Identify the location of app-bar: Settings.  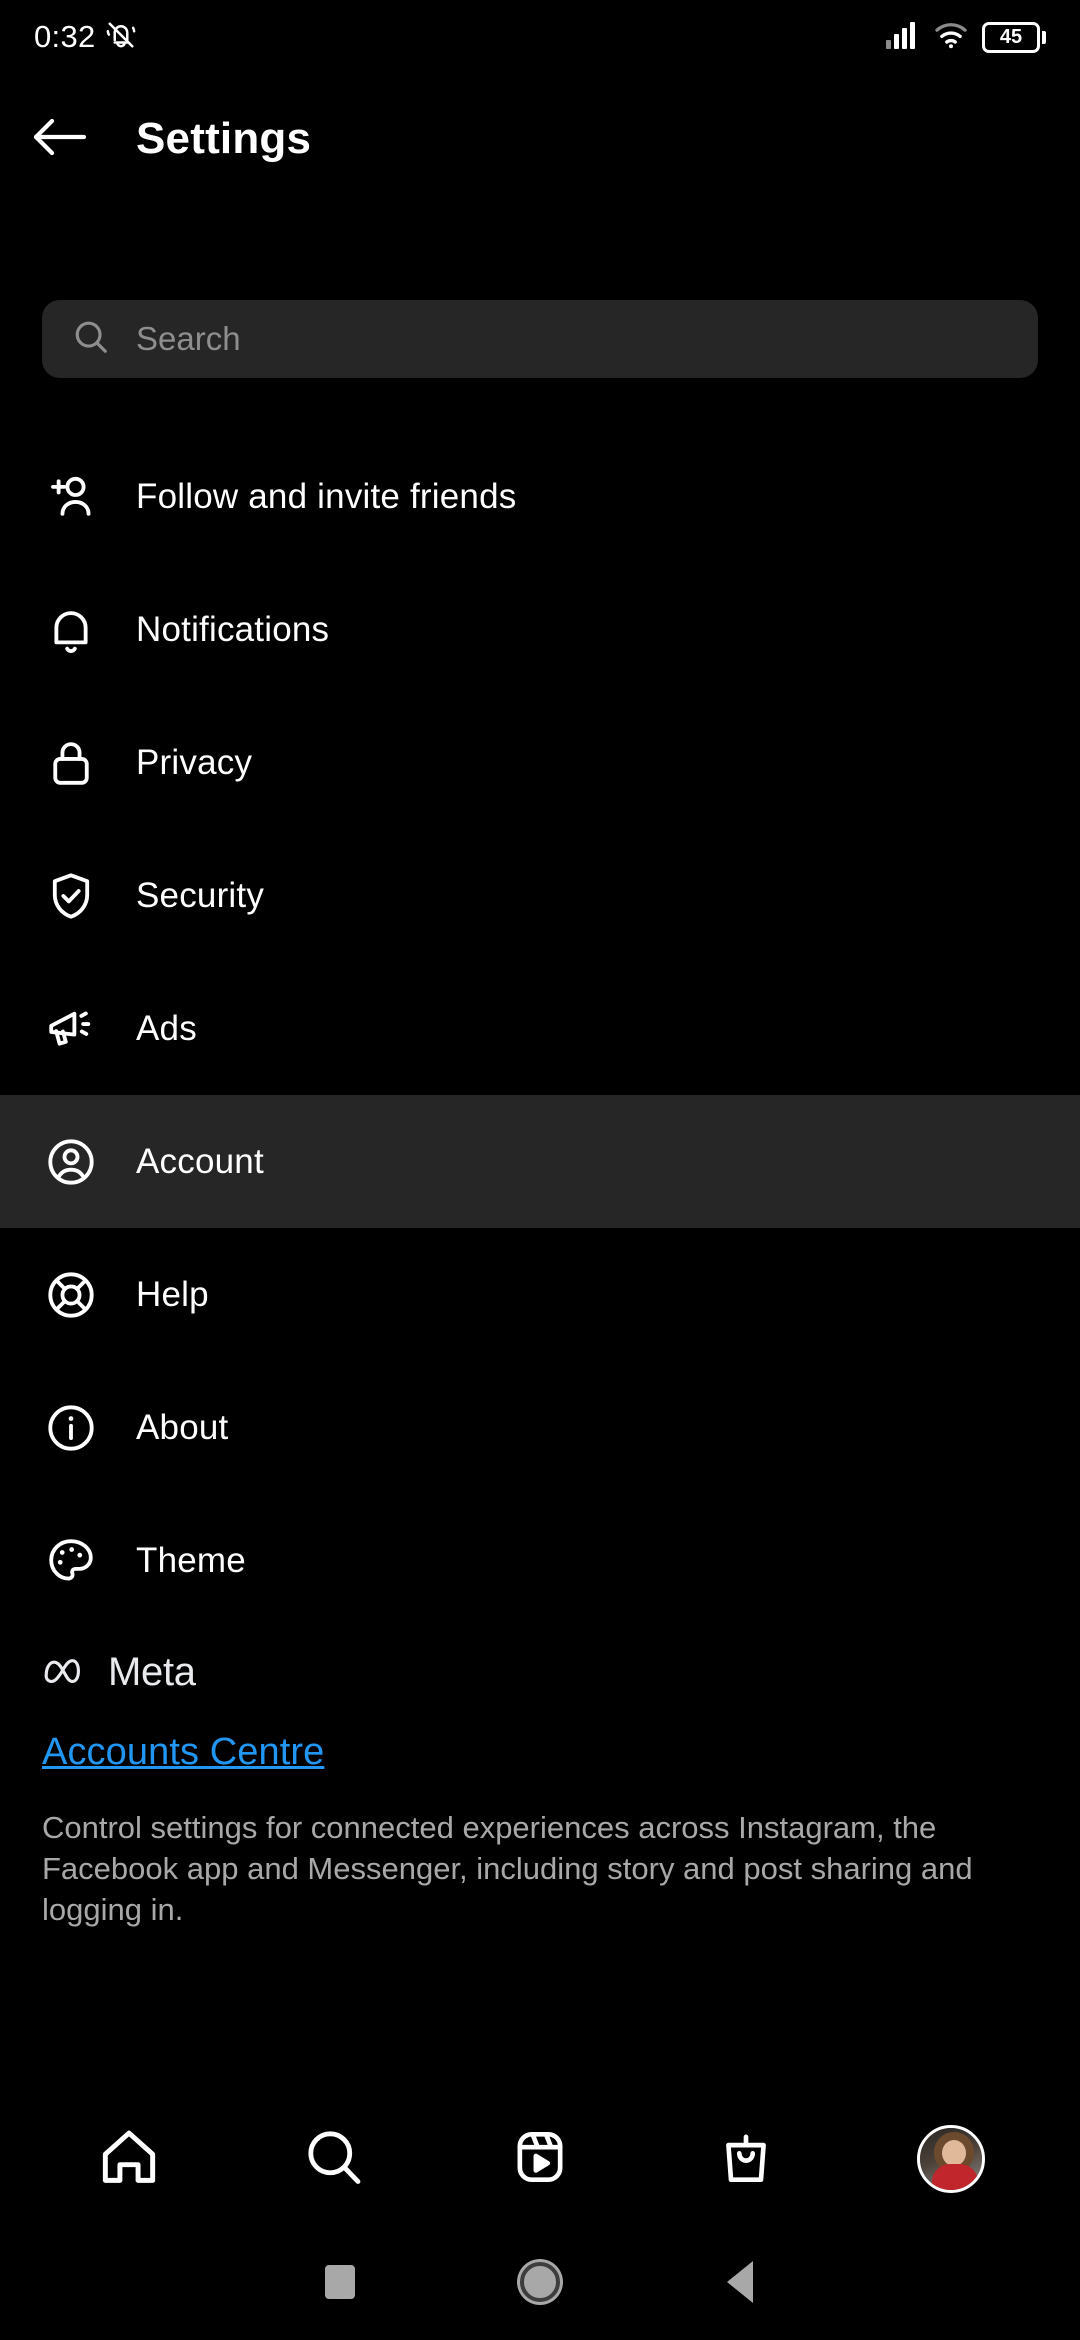
(540, 139).